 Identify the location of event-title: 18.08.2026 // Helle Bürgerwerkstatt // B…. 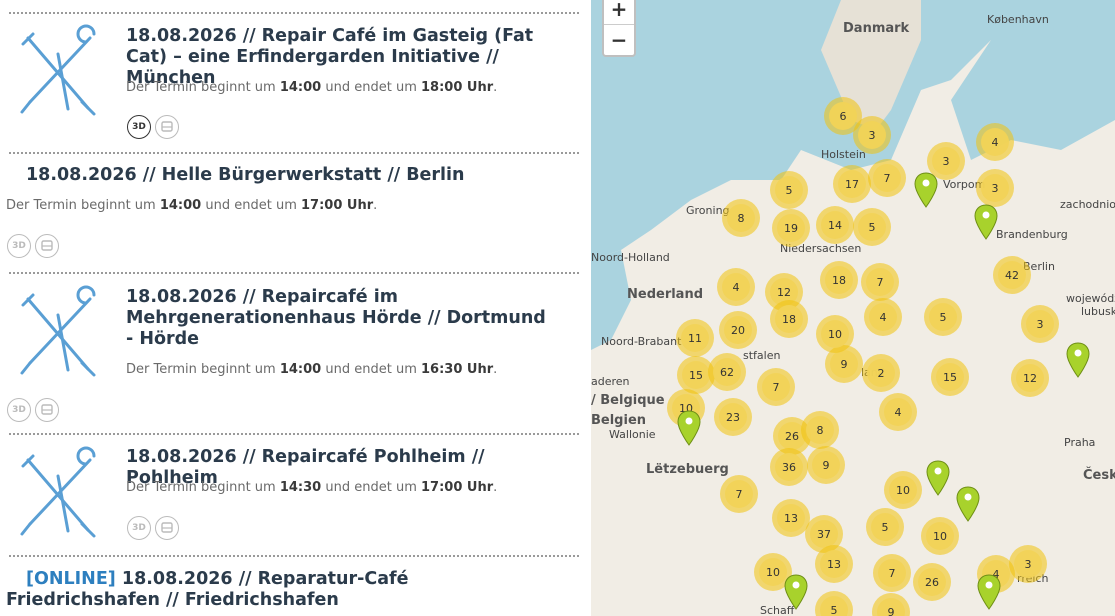
(301, 175).